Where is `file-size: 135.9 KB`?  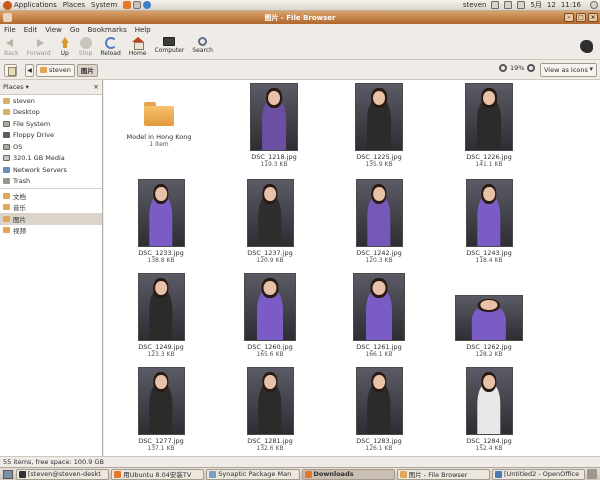 file-size: 135.9 KB is located at coordinates (379, 164).